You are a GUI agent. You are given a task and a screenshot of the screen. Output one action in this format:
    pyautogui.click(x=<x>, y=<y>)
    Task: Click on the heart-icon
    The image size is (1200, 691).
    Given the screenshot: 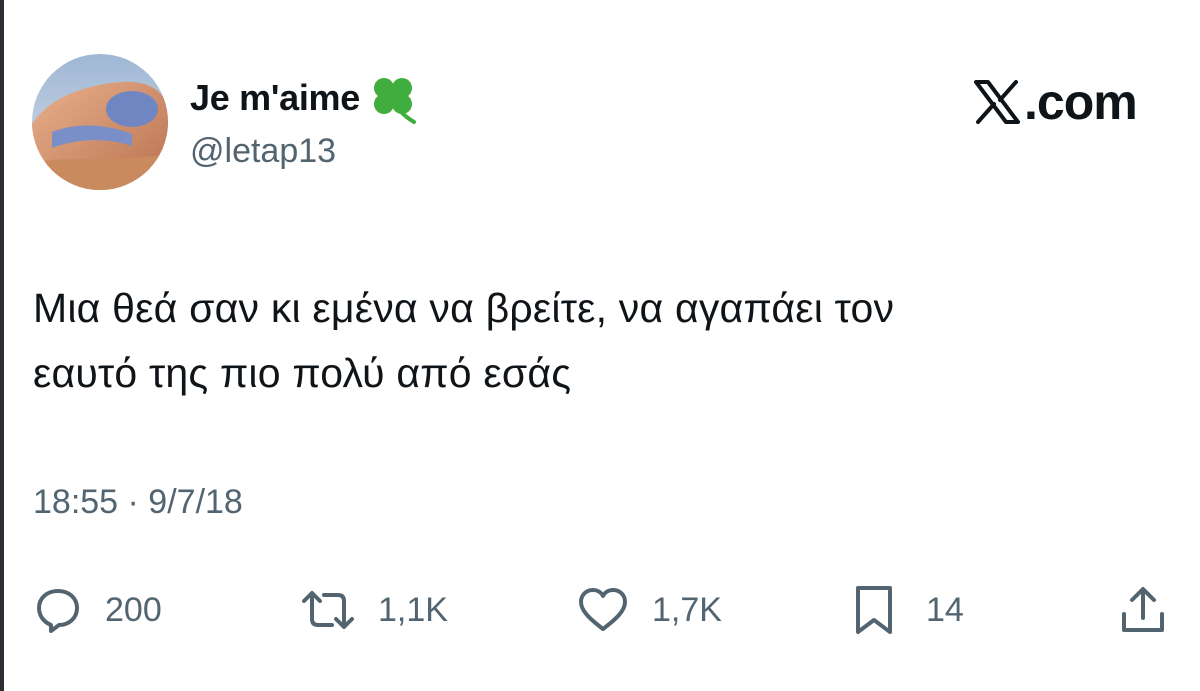 What is the action you would take?
    pyautogui.click(x=603, y=609)
    